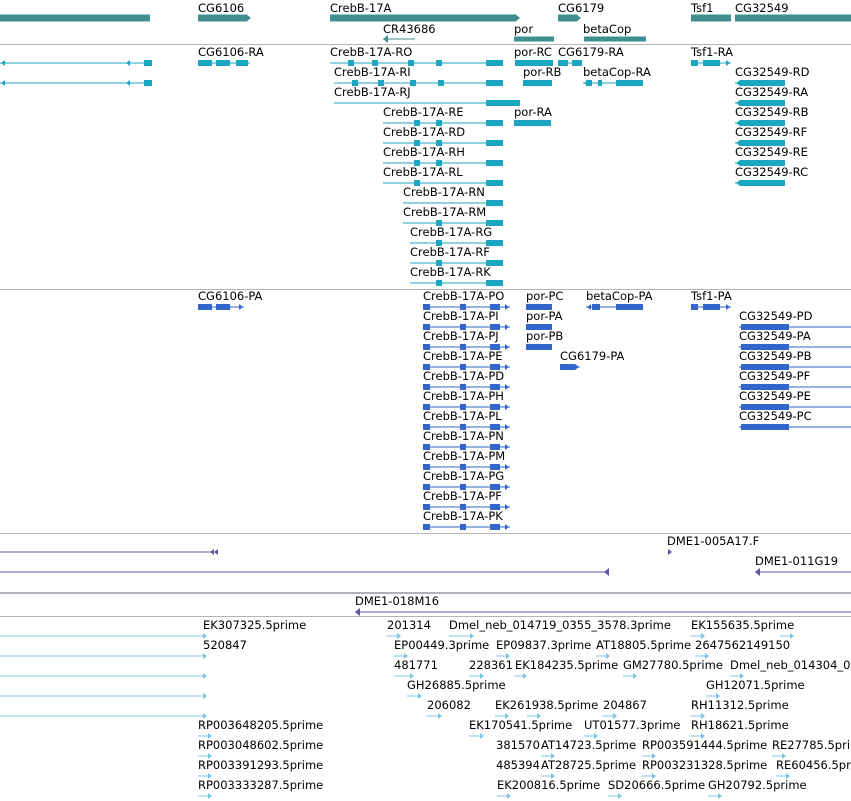 This screenshot has width=851, height=801. Describe the element at coordinates (581, 8) in the screenshot. I see `gene-label: CG6179` at that location.